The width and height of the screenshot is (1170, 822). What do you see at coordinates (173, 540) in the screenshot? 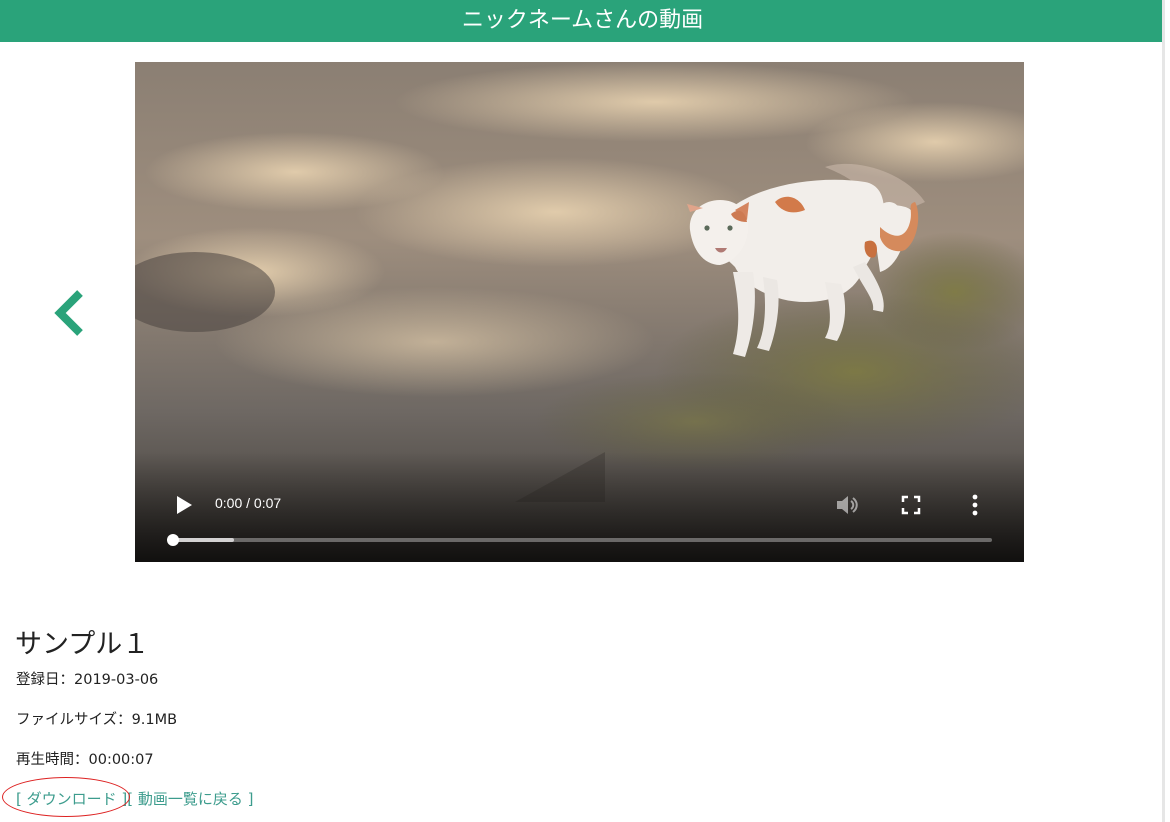
I see `progress-thumb` at bounding box center [173, 540].